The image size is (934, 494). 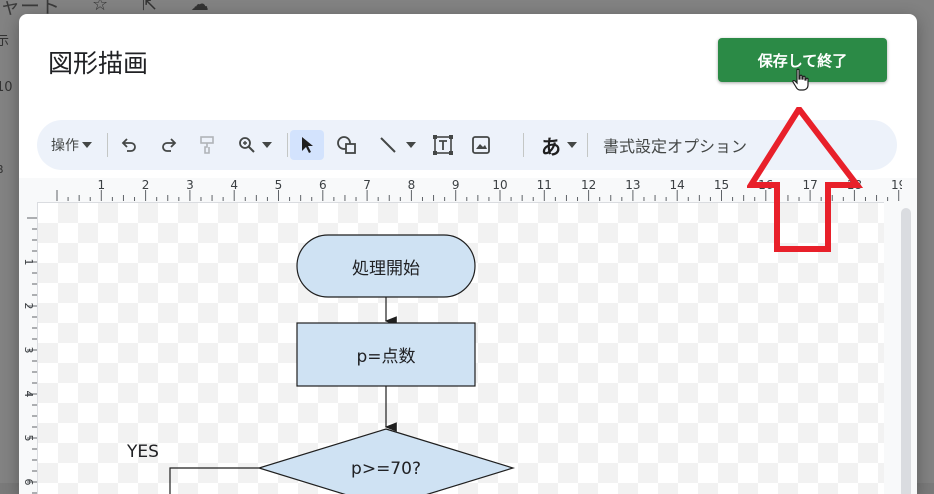 I want to click on background-toolbar-icons: ☆ ⇱ ☁, so click(x=157, y=7).